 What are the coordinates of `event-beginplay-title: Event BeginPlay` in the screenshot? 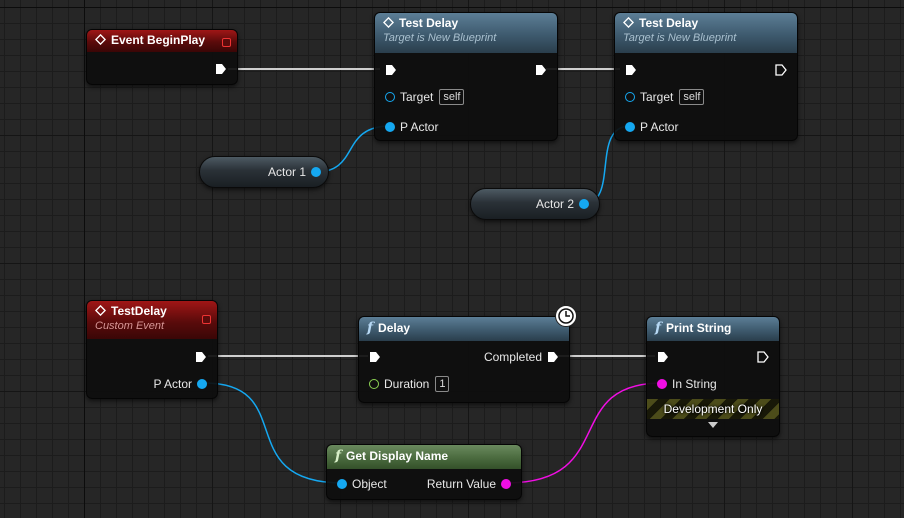 It's located at (158, 40).